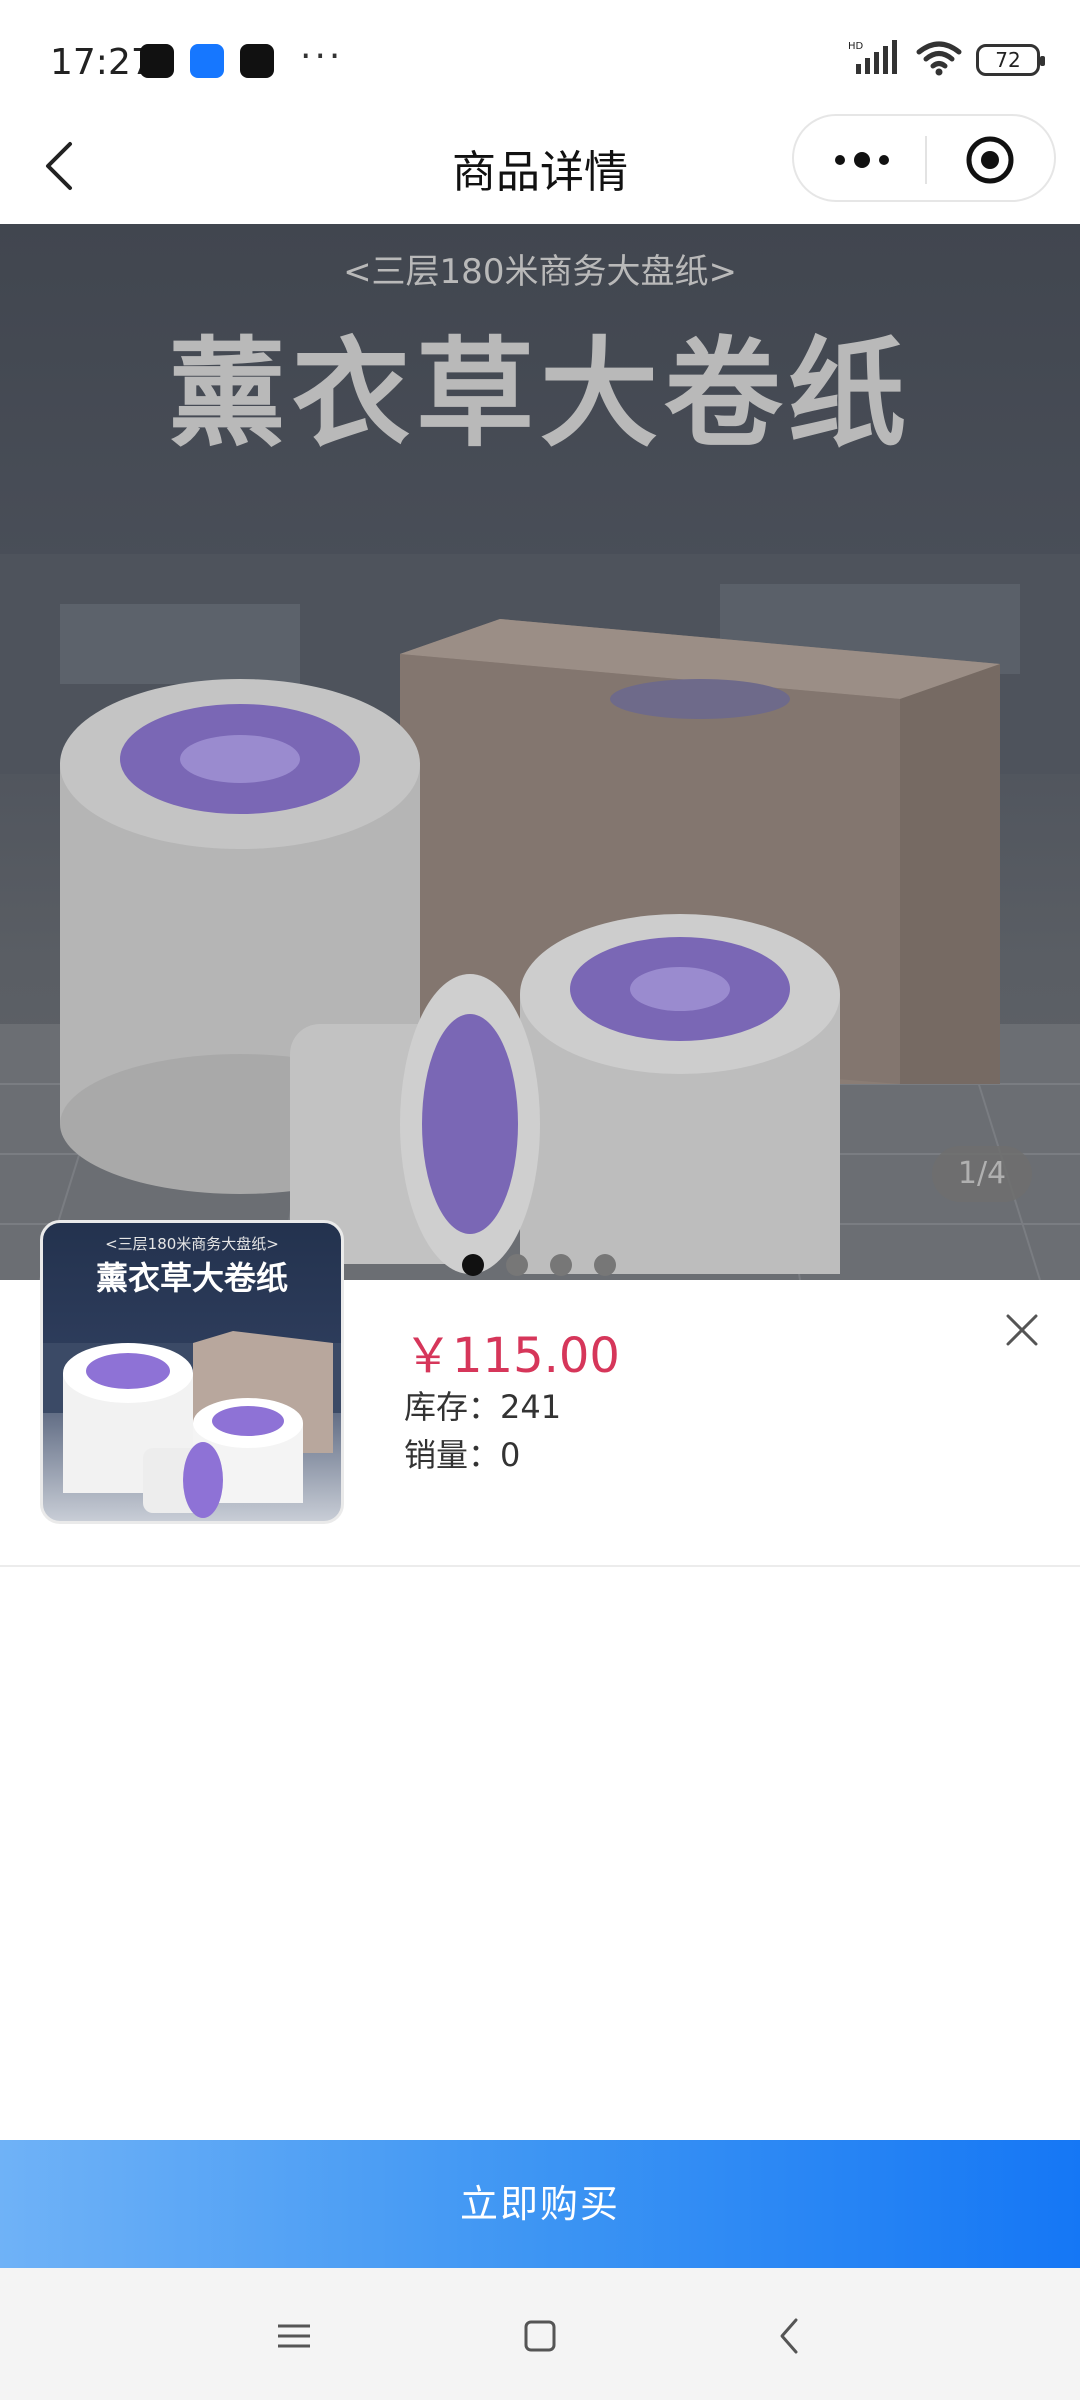  I want to click on nav-bar: 商品详情, so click(540, 166).